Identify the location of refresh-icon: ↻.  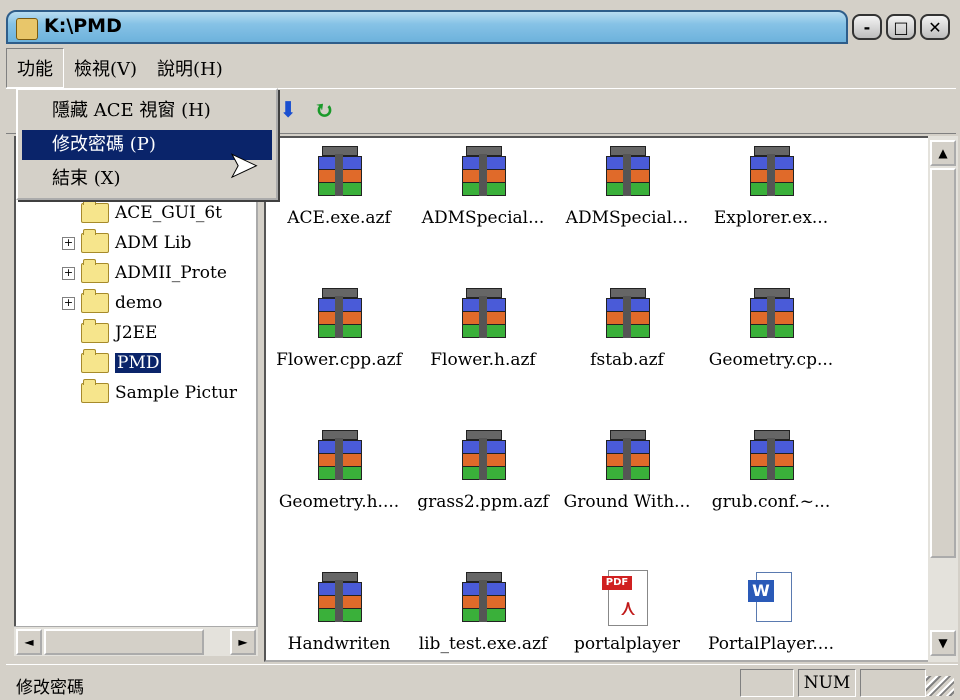
(324, 109).